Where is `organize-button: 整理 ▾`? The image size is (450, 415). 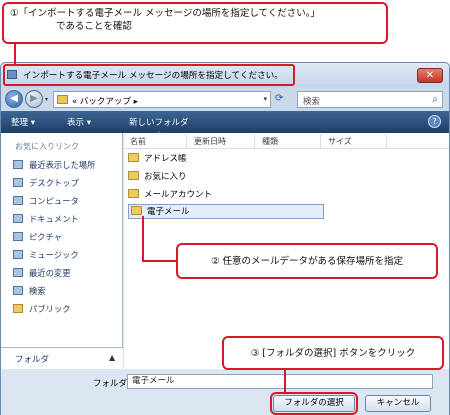 organize-button: 整理 ▾ is located at coordinates (23, 122).